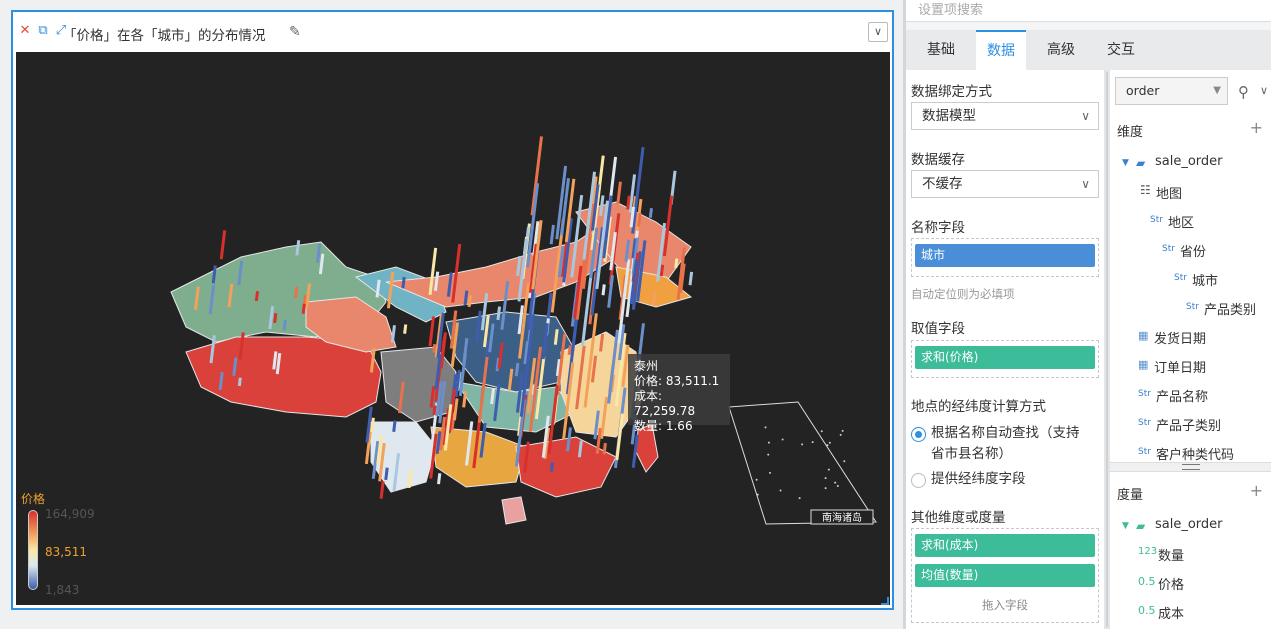  What do you see at coordinates (918, 480) in the screenshot?
I see `coord-field-radio` at bounding box center [918, 480].